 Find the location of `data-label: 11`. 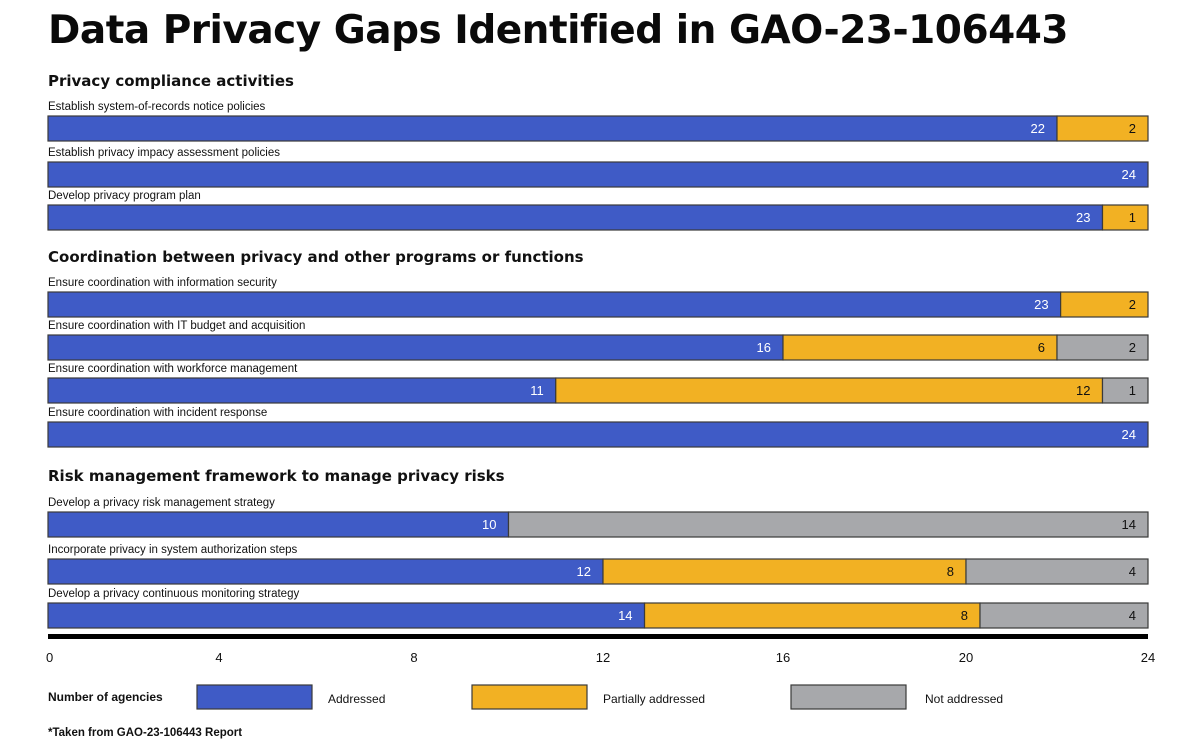

data-label: 11 is located at coordinates (537, 390).